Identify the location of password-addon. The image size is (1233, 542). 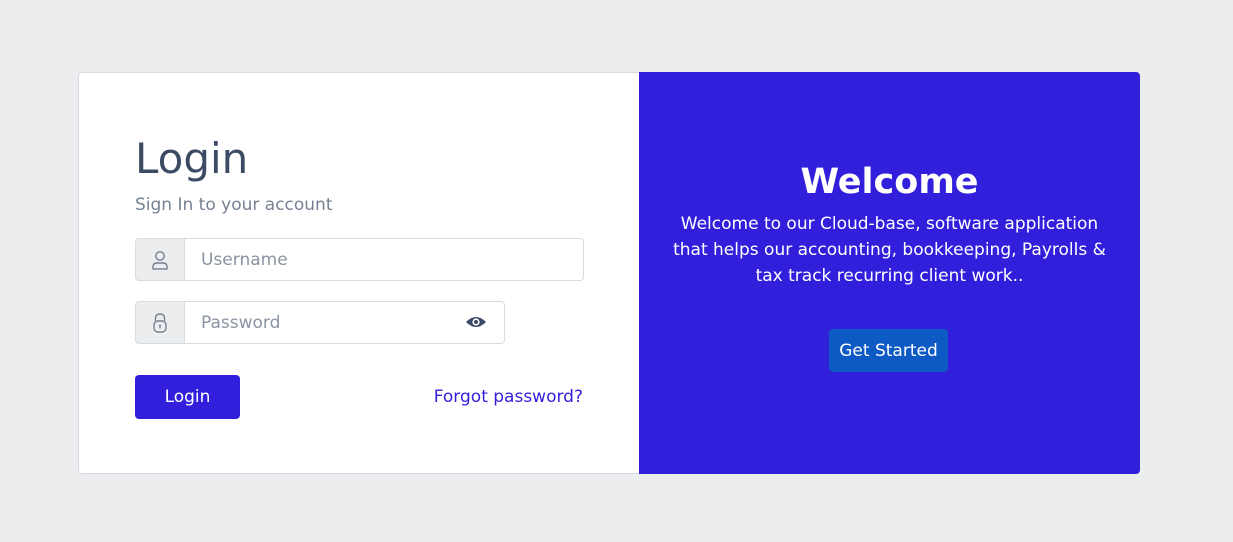
(160, 322).